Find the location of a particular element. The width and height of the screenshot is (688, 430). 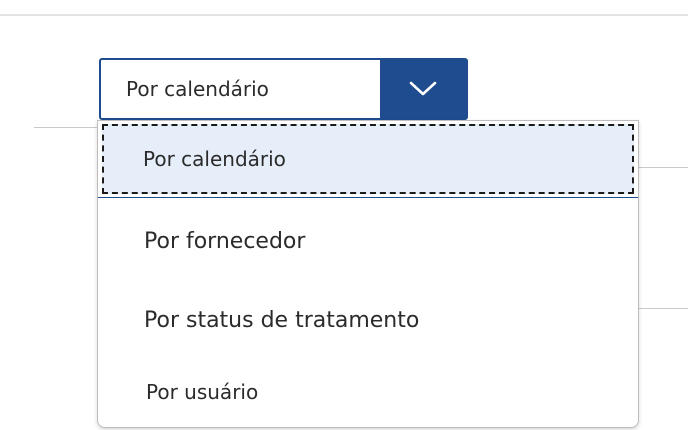

dropdown-toggle-button is located at coordinates (423, 89).